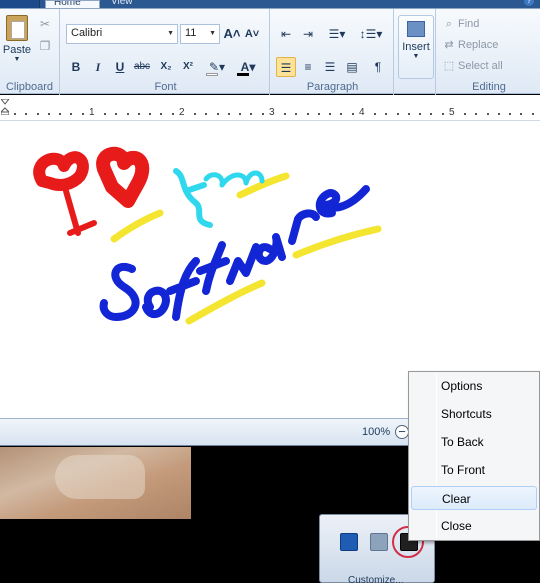  What do you see at coordinates (232, 34) in the screenshot?
I see `grow-font-button: A˄` at bounding box center [232, 34].